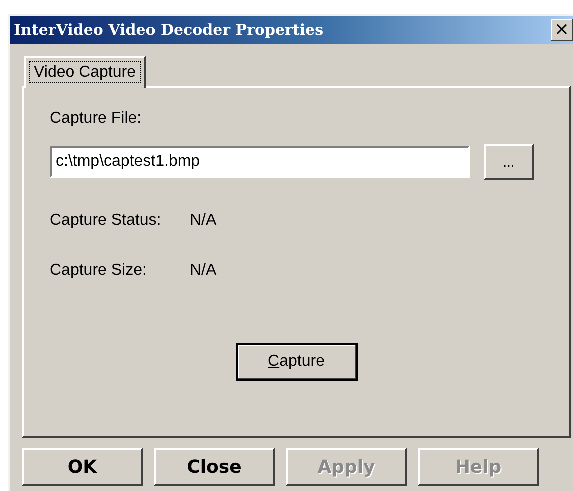 Image resolution: width=573 pixels, height=491 pixels. What do you see at coordinates (106, 221) in the screenshot?
I see `info-label: Capture Status:` at bounding box center [106, 221].